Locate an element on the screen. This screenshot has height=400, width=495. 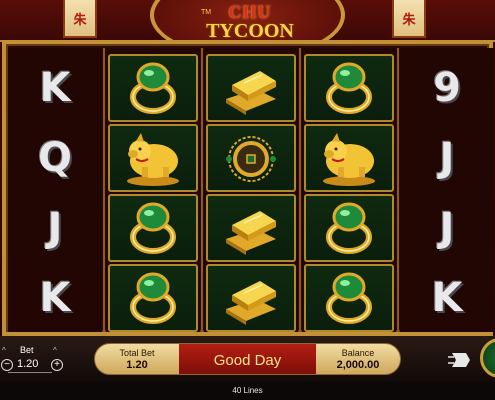
coin-pendant-icon is located at coordinates (251, 159).